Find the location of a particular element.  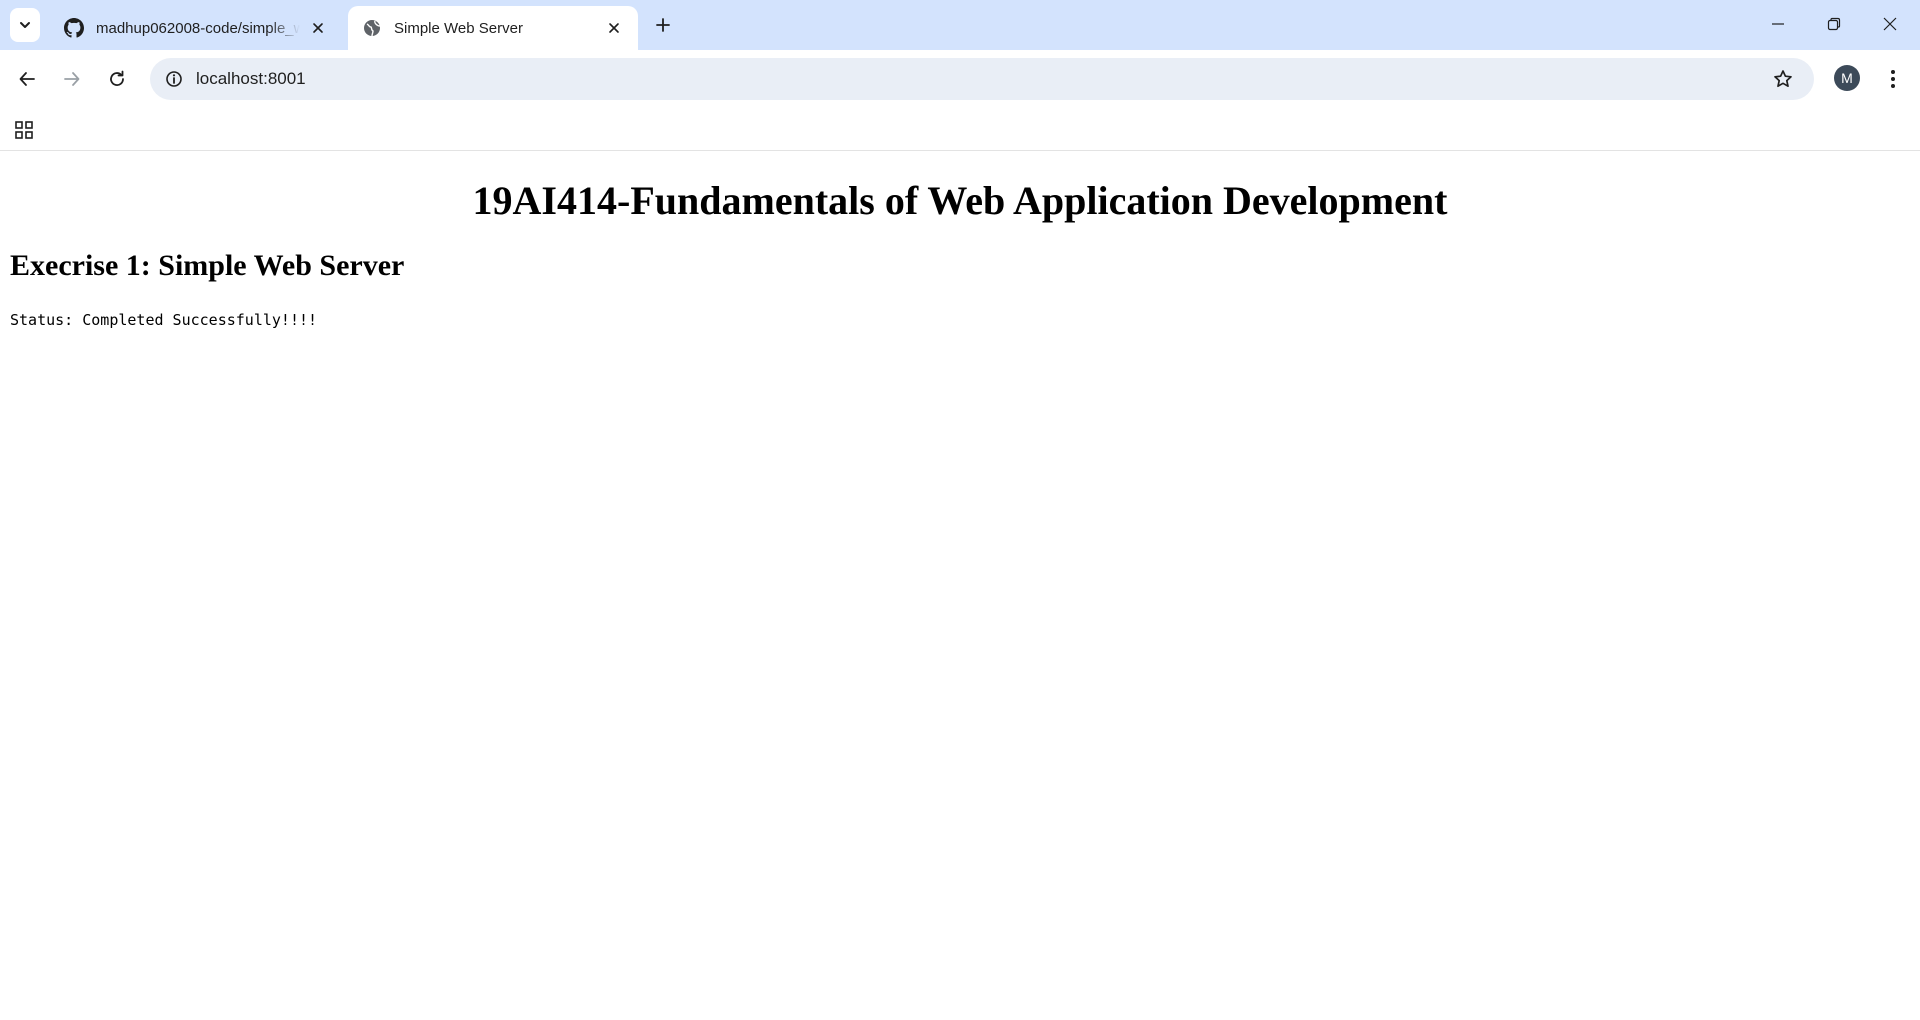

url-text: localhost:8001 is located at coordinates (982, 79).